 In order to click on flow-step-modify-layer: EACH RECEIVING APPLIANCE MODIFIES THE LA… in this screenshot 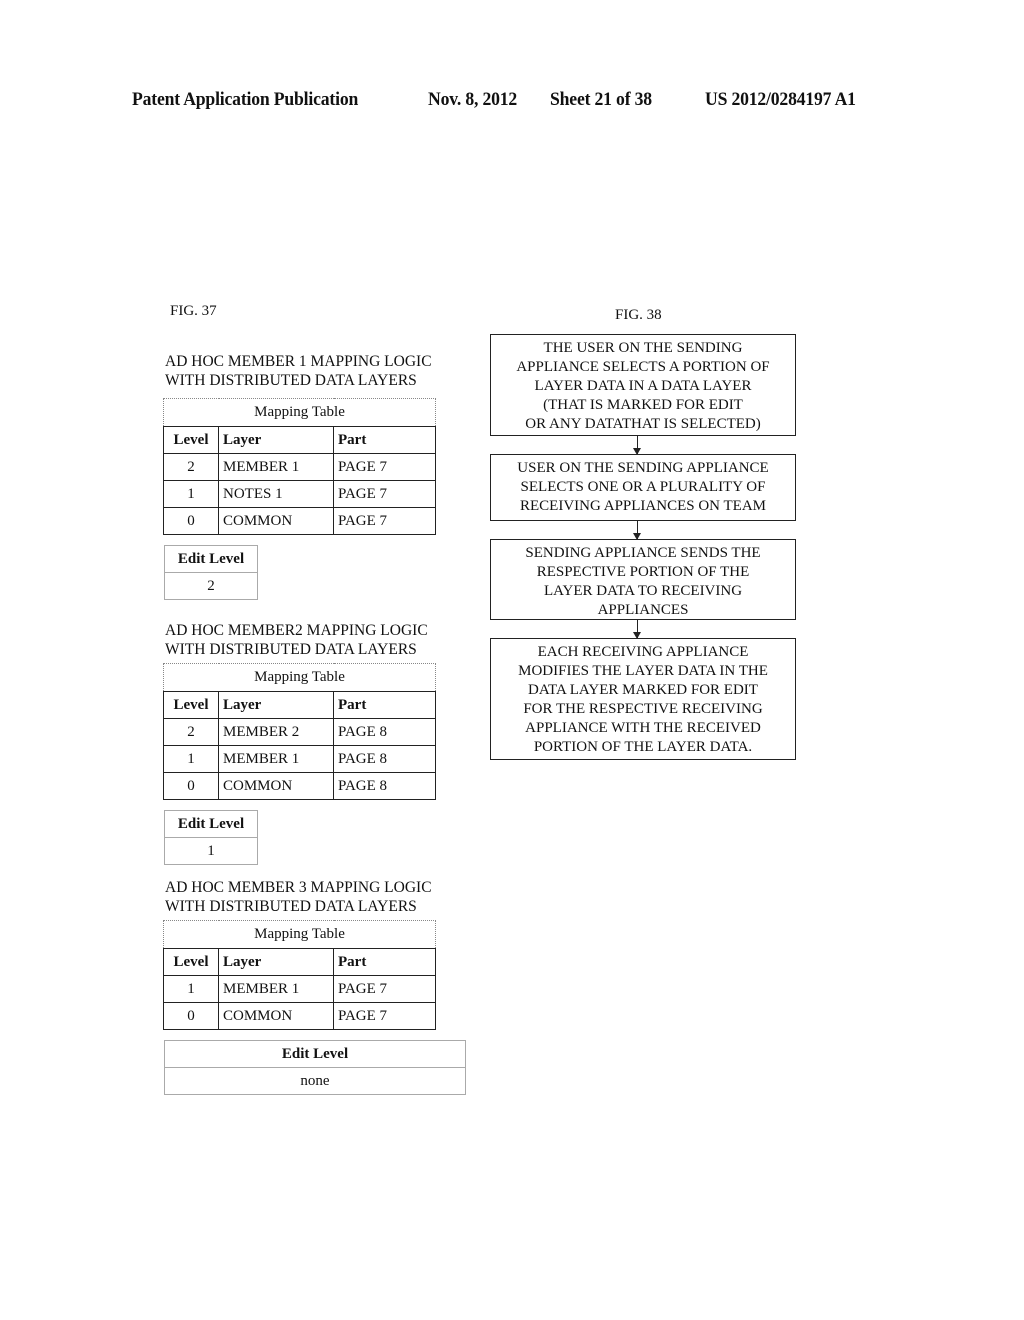, I will do `click(643, 699)`.